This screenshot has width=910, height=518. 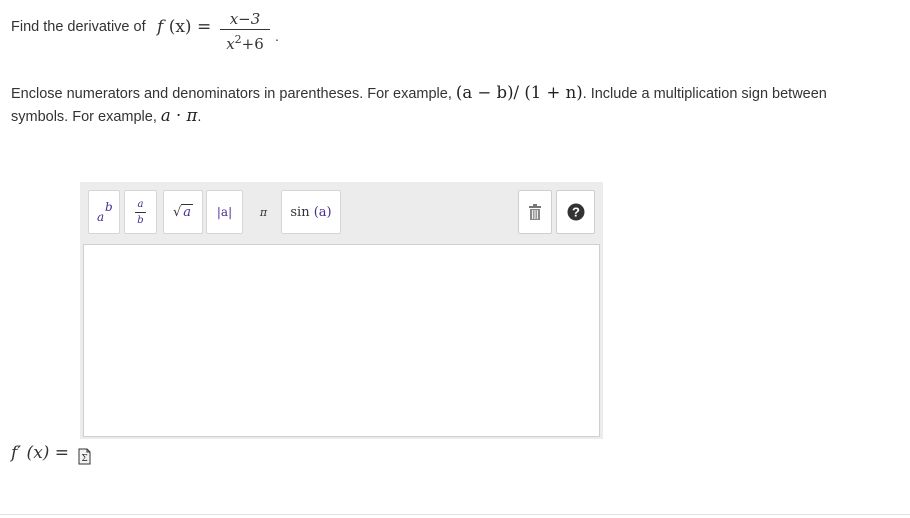 I want to click on fraction-denominator: x2+6, so click(x=245, y=42).